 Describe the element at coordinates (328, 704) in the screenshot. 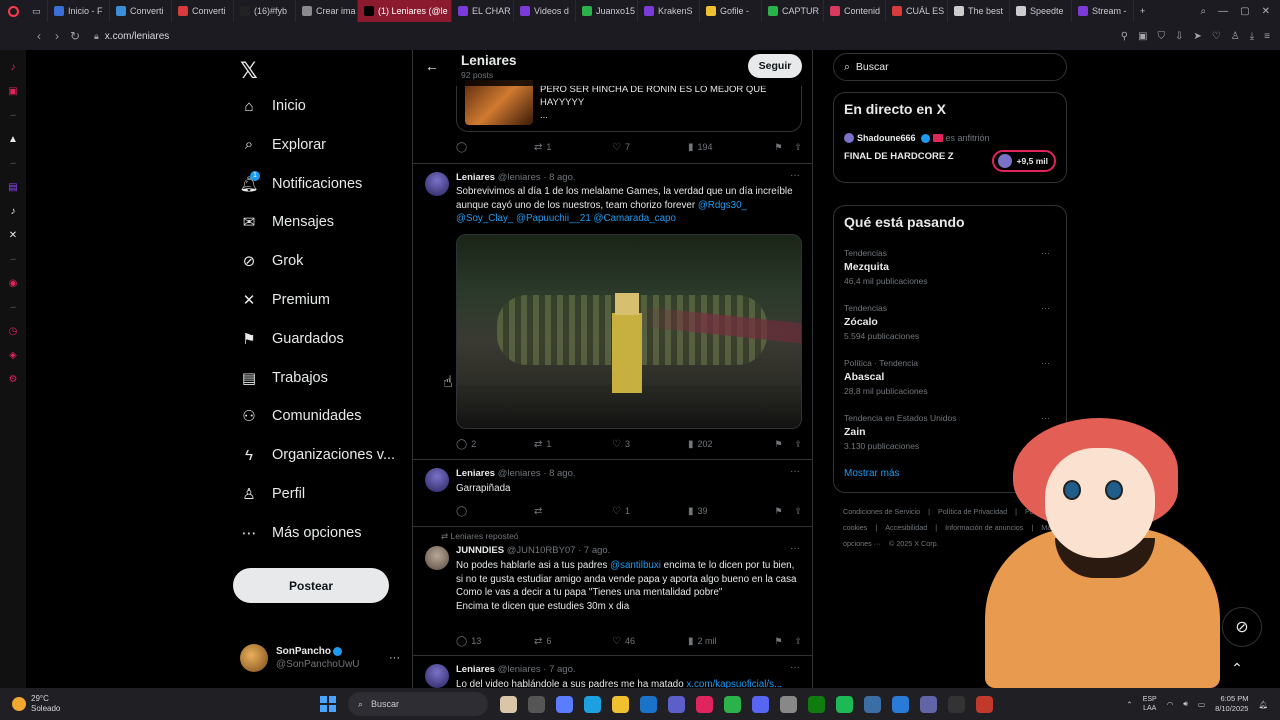

I see `windows-start-icon` at that location.